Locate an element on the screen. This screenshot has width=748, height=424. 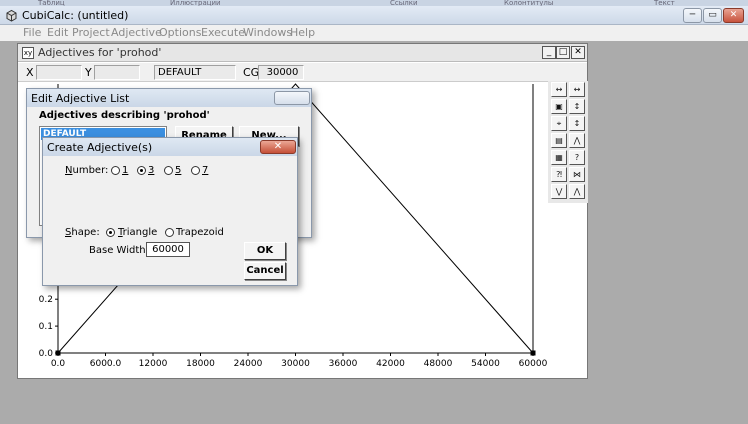
create-dialog-titlebar: Create Adjective(s) ✕ is located at coordinates (170, 147).